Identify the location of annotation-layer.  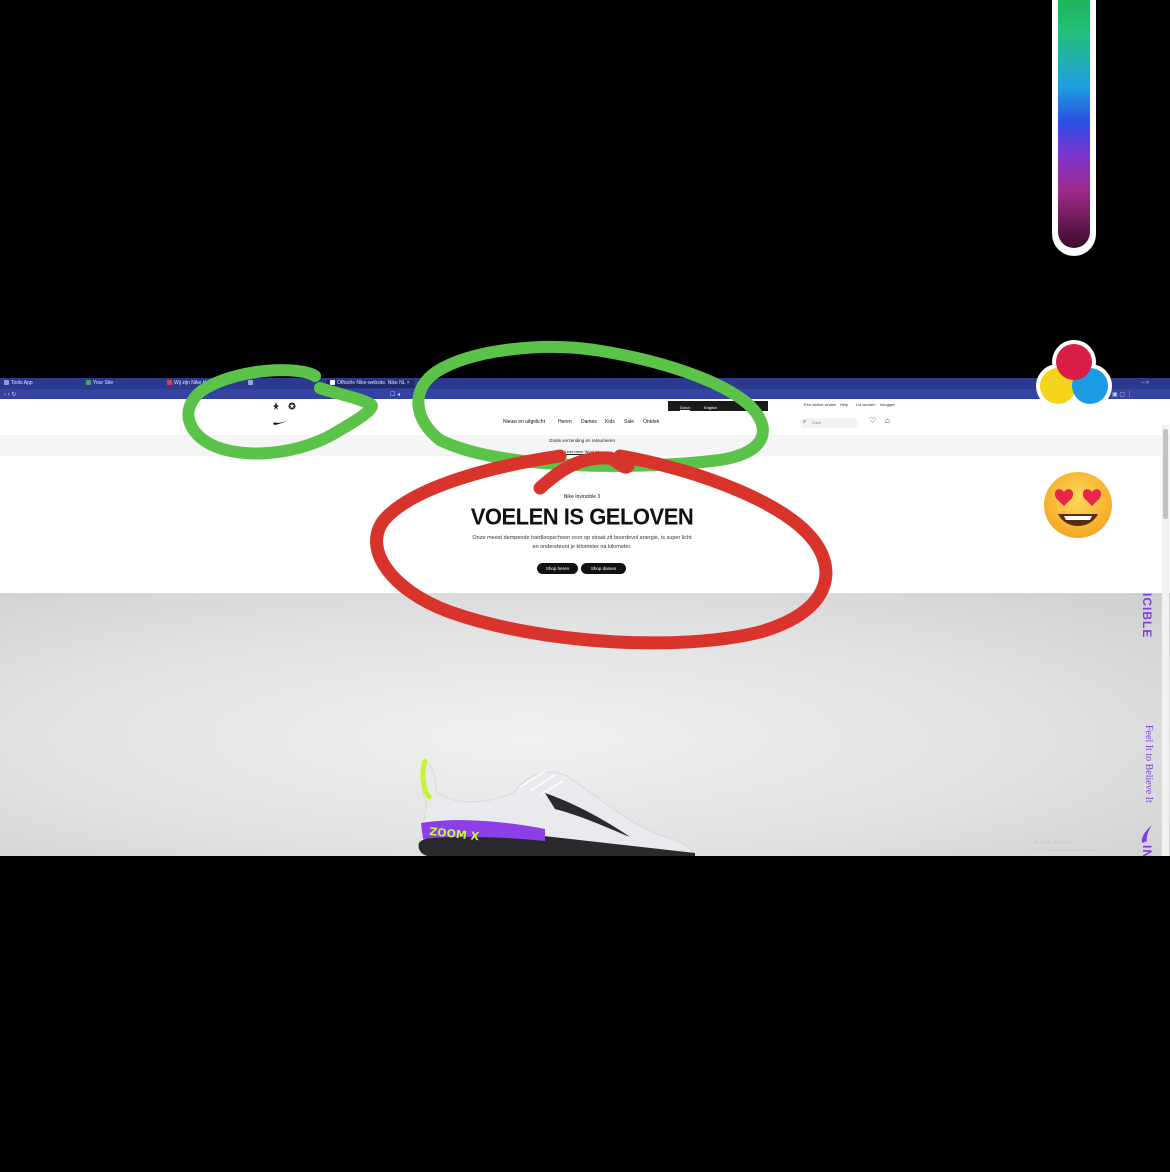
(507, 495).